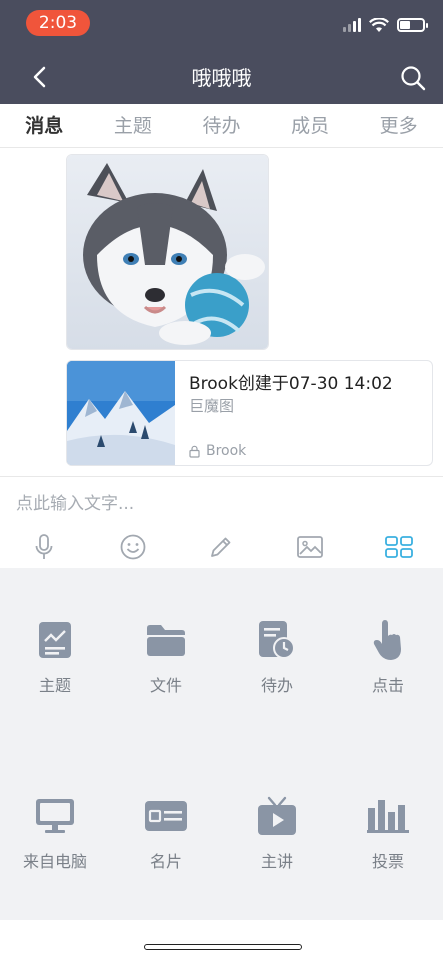  What do you see at coordinates (249, 413) in the screenshot?
I see `topic-card-message: Brook创建于07-30 14:02 巨魔图 Brook` at bounding box center [249, 413].